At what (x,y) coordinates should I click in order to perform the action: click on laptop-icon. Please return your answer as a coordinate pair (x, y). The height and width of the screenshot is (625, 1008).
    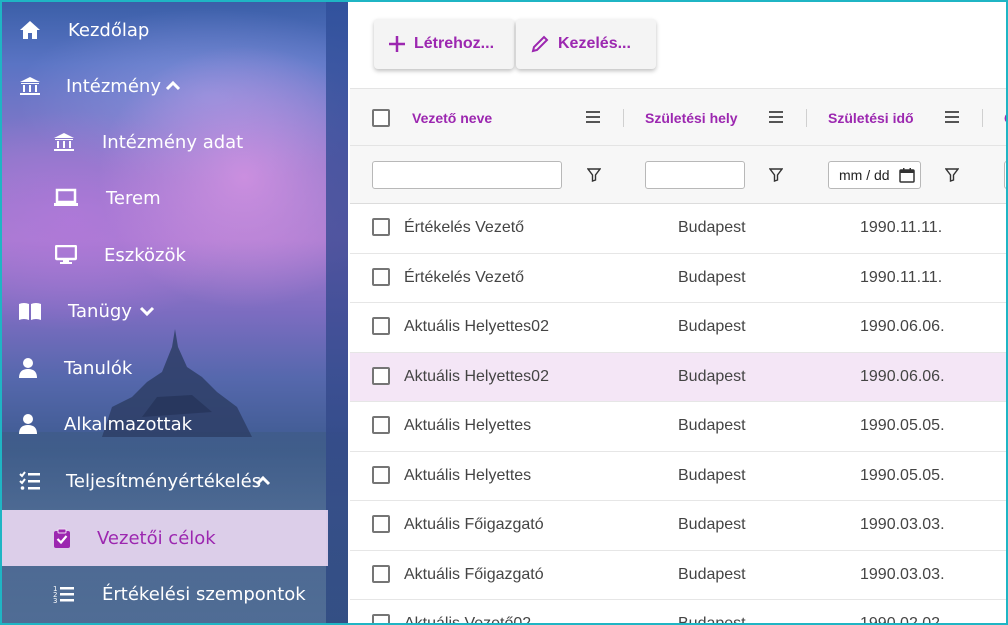
    Looking at the image, I should click on (66, 198).